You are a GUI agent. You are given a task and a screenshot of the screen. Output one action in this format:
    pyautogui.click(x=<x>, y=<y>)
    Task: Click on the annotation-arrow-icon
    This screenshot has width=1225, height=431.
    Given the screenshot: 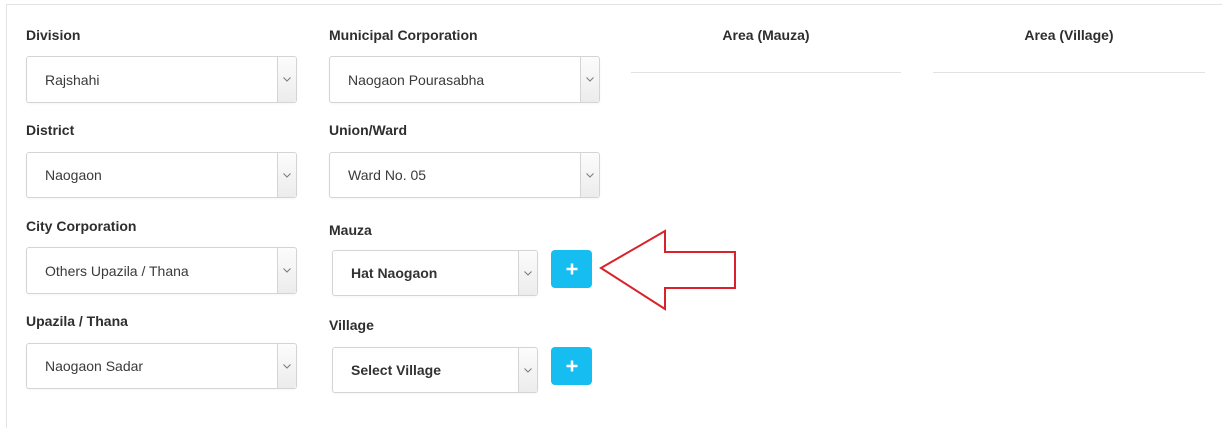 What is the action you would take?
    pyautogui.click(x=667, y=270)
    